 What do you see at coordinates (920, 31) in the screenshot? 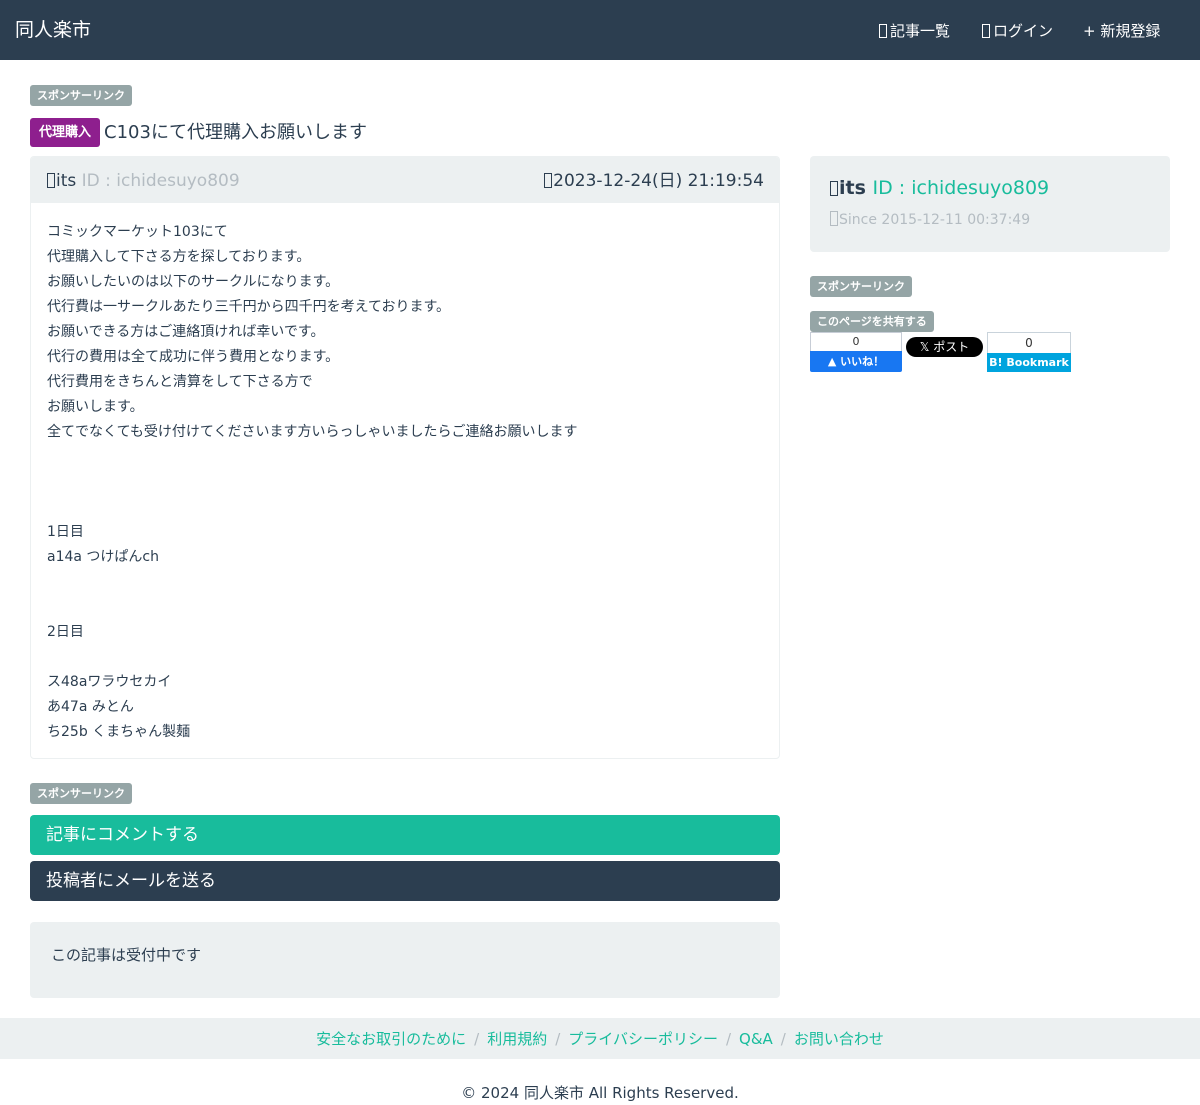
I see `nav-item-label: 記事一覧` at bounding box center [920, 31].